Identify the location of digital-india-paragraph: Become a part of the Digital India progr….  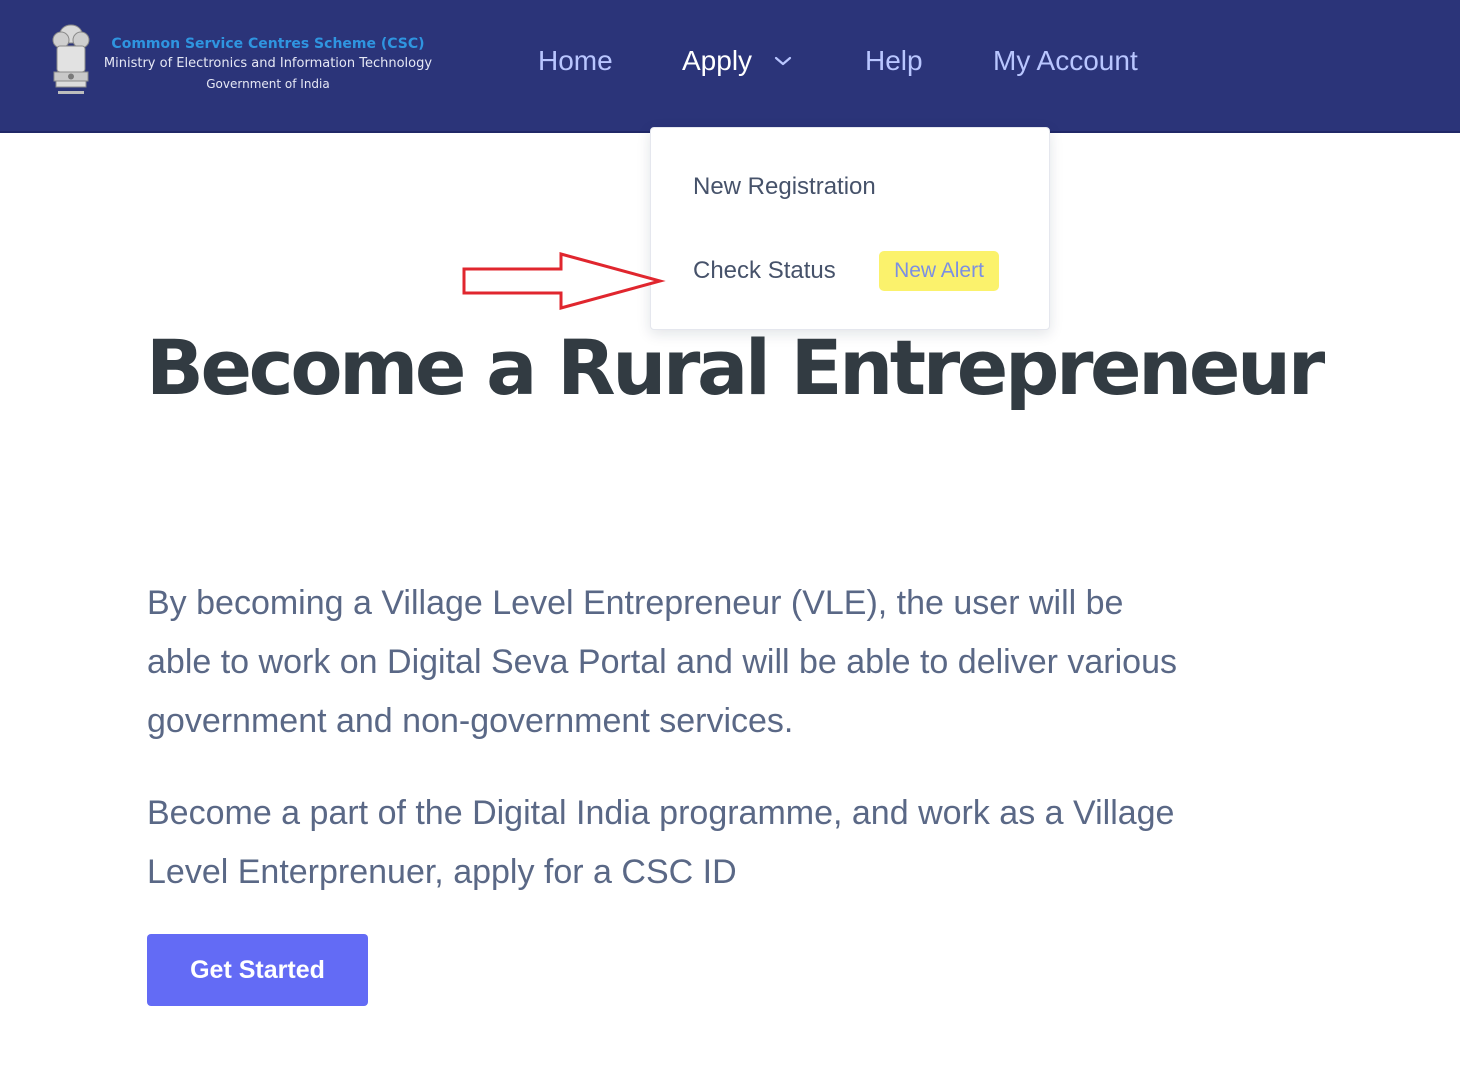
(712, 843).